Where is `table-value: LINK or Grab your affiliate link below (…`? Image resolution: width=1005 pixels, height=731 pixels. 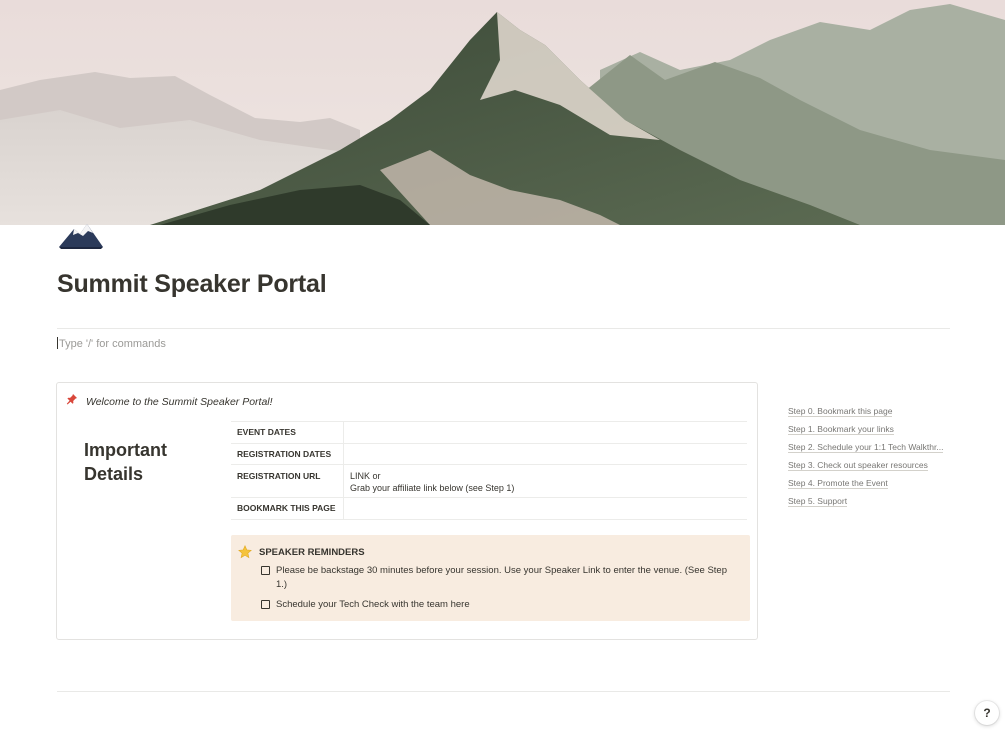 table-value: LINK or Grab your affiliate link below (… is located at coordinates (545, 481).